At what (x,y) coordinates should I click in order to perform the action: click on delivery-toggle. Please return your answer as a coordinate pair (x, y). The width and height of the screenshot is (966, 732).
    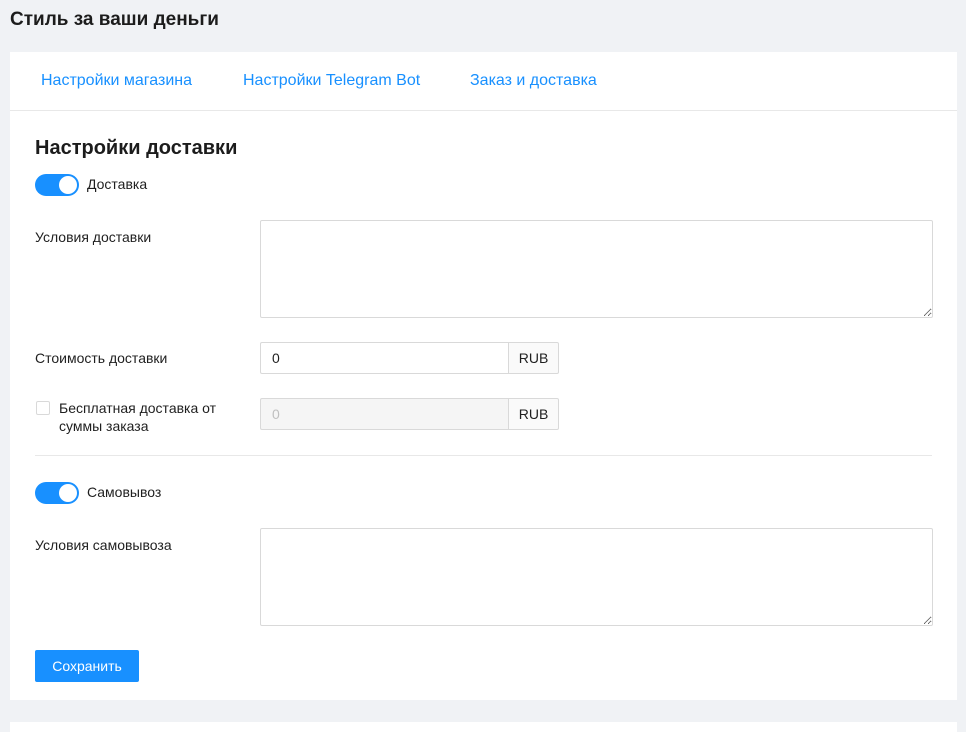
    Looking at the image, I should click on (57, 185).